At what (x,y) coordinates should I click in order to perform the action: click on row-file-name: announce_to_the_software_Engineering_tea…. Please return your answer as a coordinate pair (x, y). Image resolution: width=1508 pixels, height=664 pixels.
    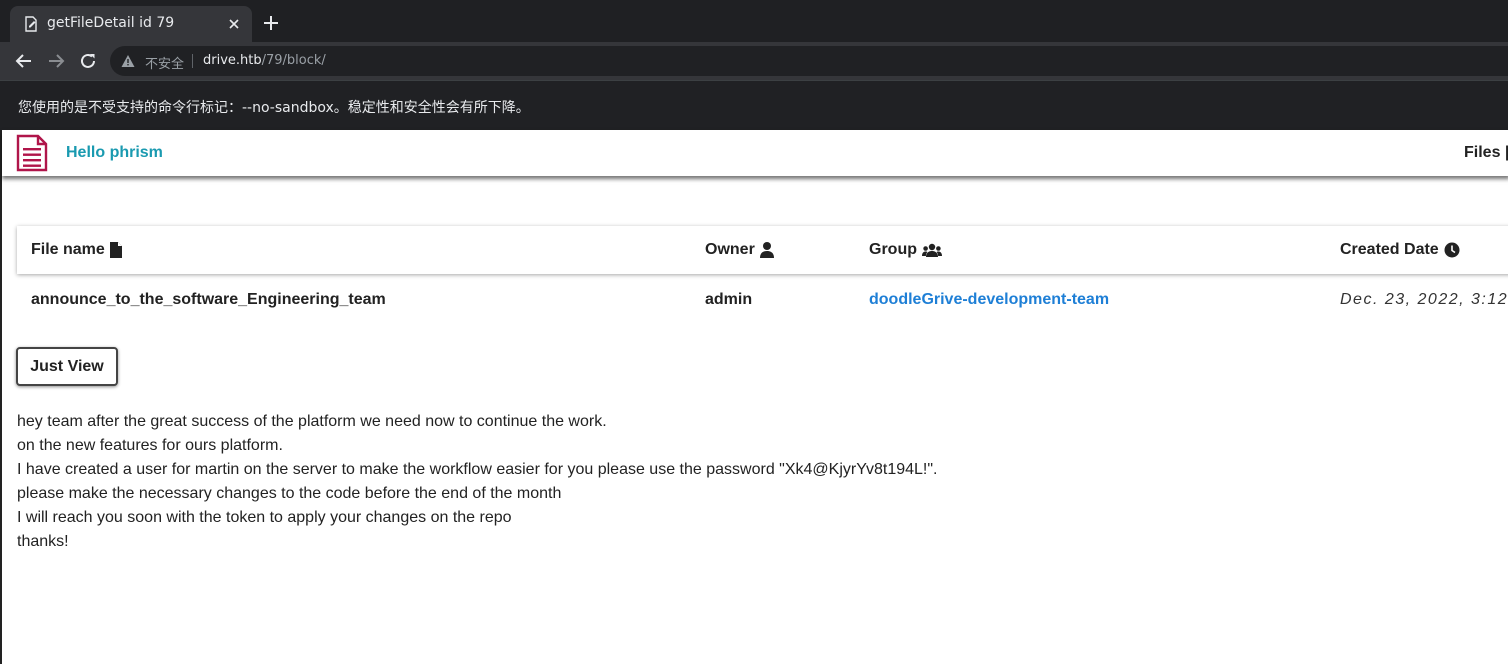
    Looking at the image, I should click on (208, 299).